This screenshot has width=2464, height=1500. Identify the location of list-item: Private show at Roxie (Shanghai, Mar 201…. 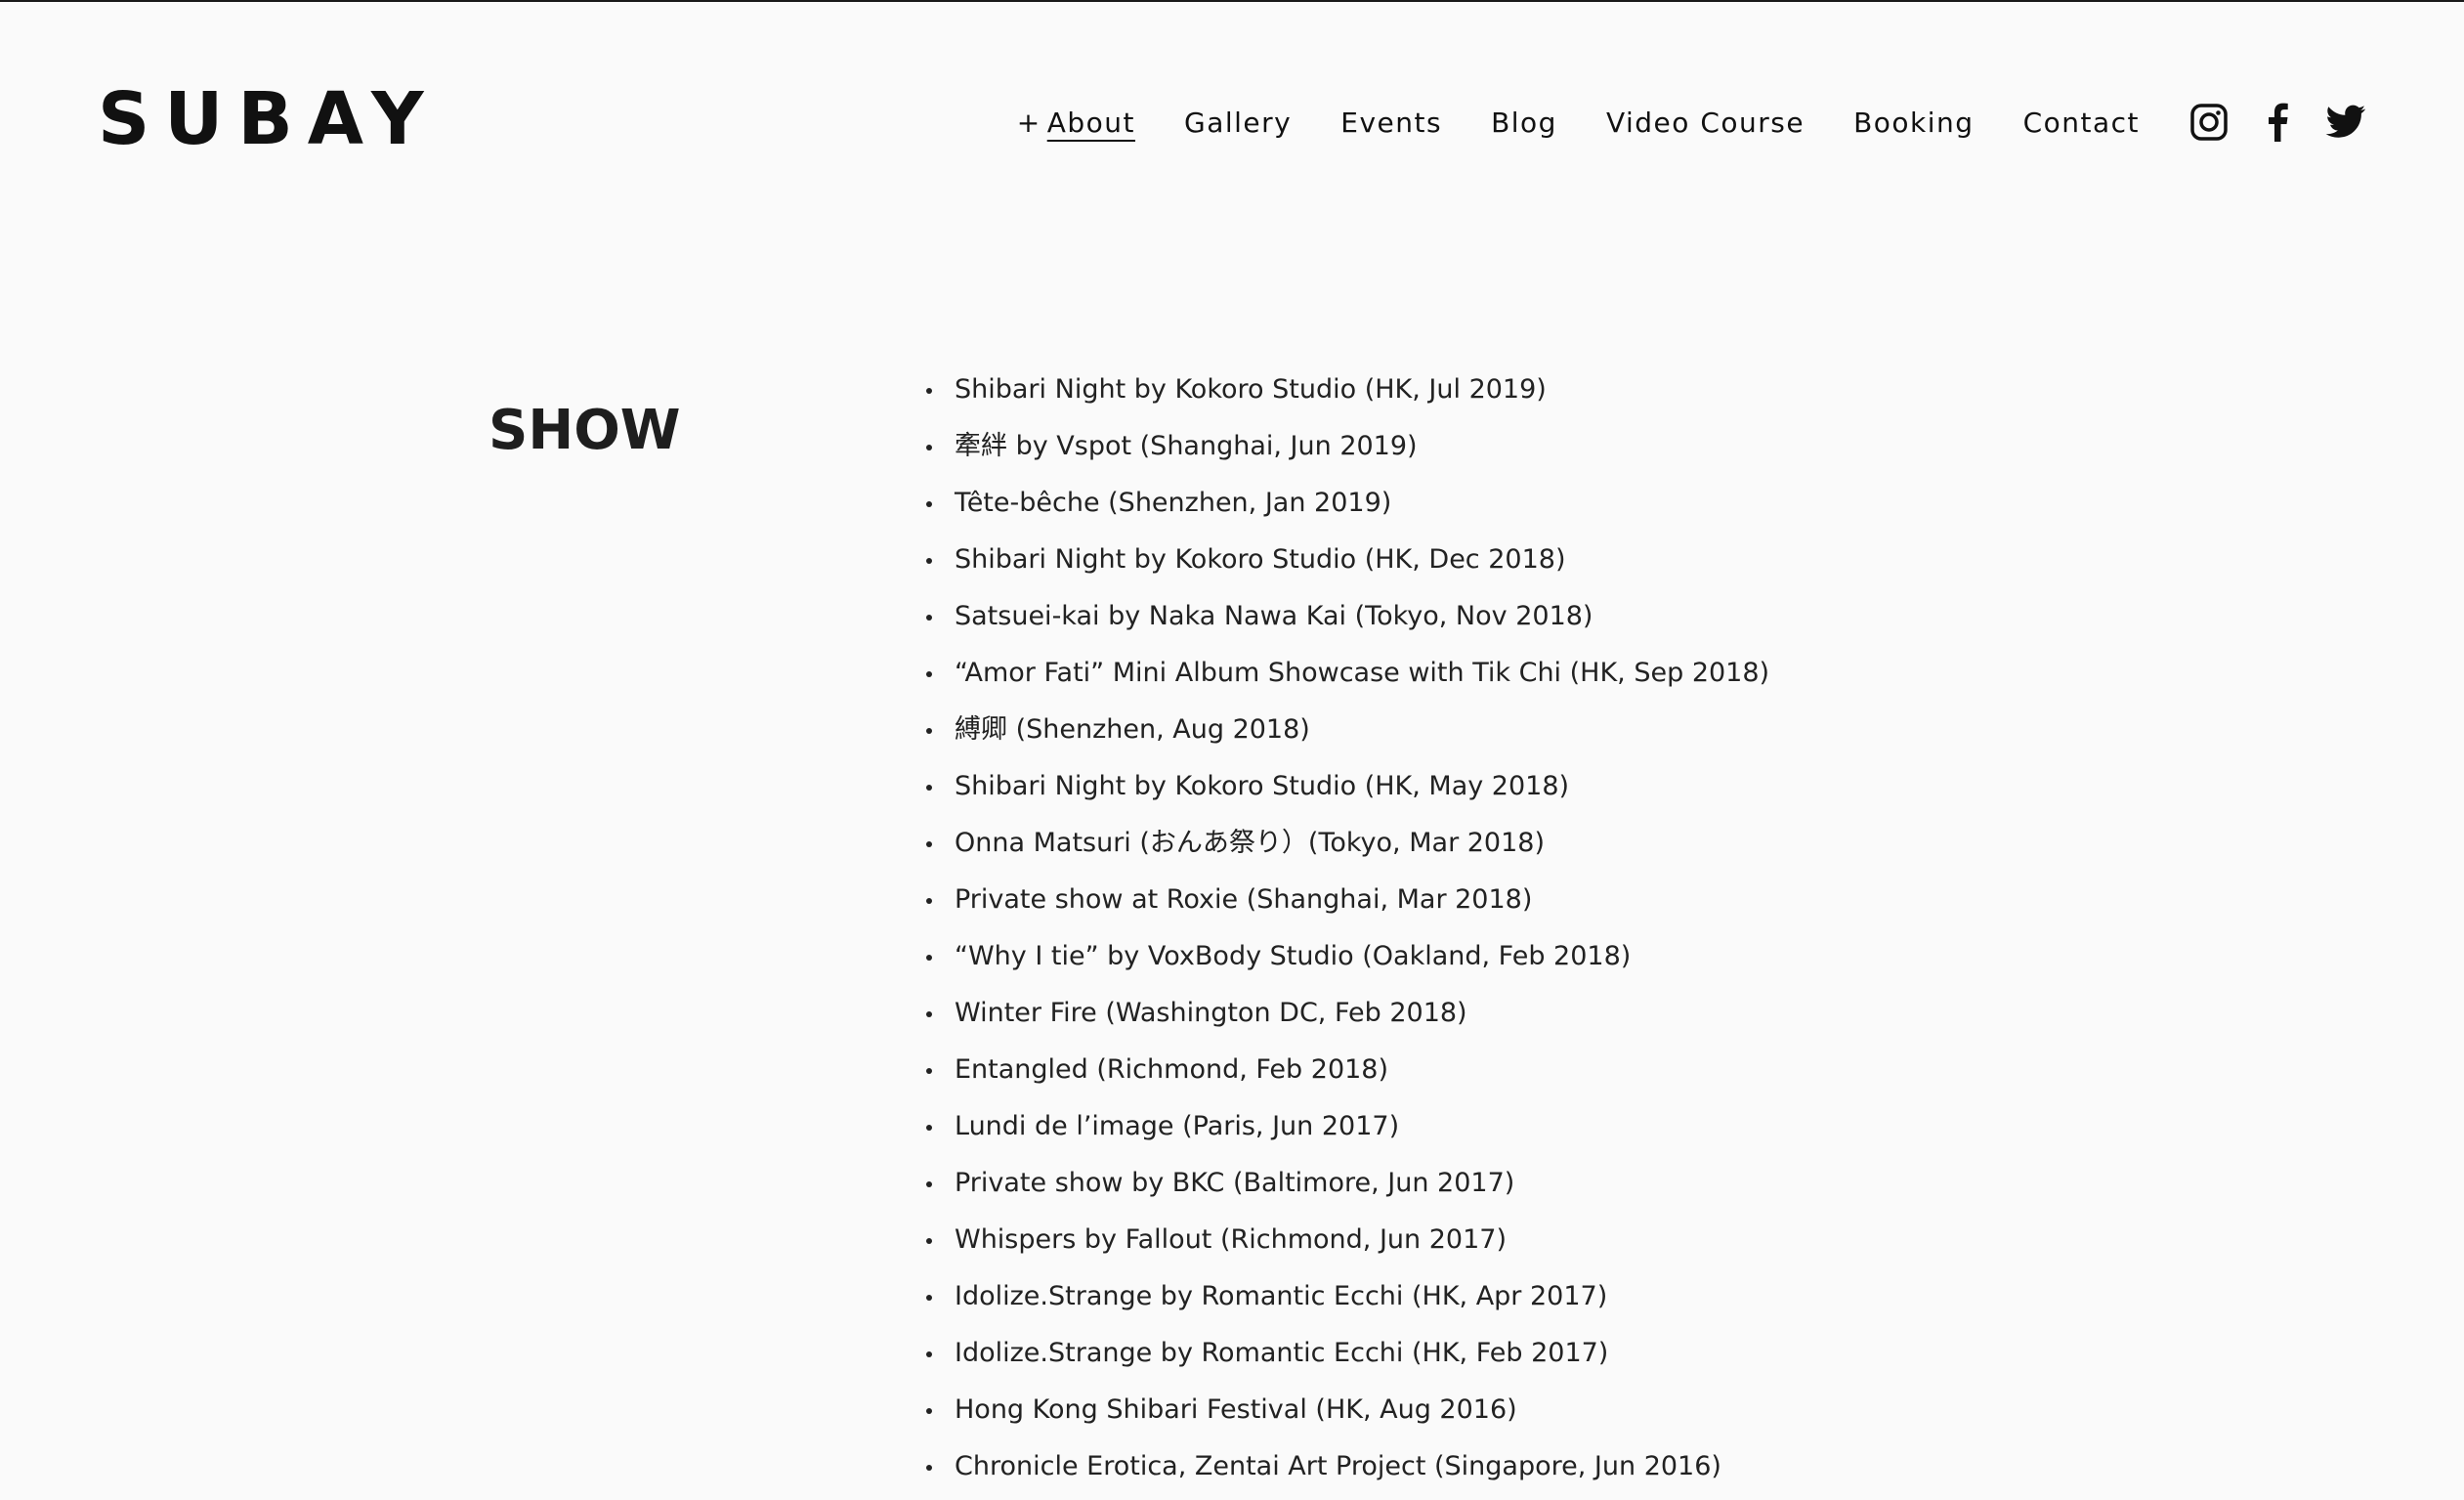
(1346, 905).